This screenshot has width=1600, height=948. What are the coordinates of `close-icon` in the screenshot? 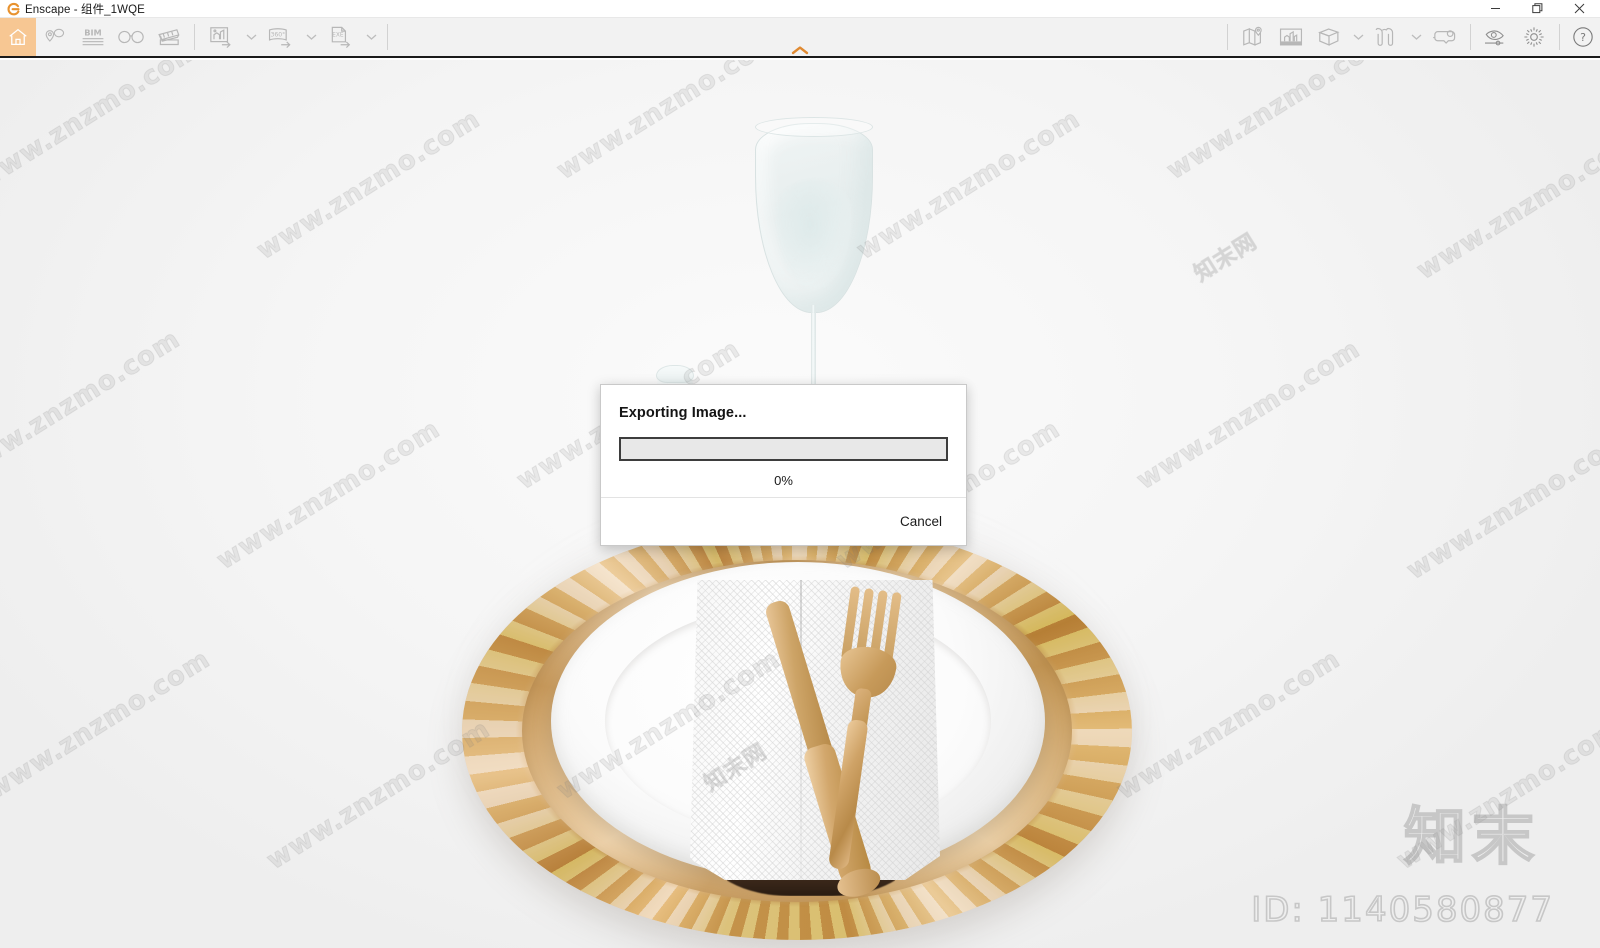 It's located at (1579, 9).